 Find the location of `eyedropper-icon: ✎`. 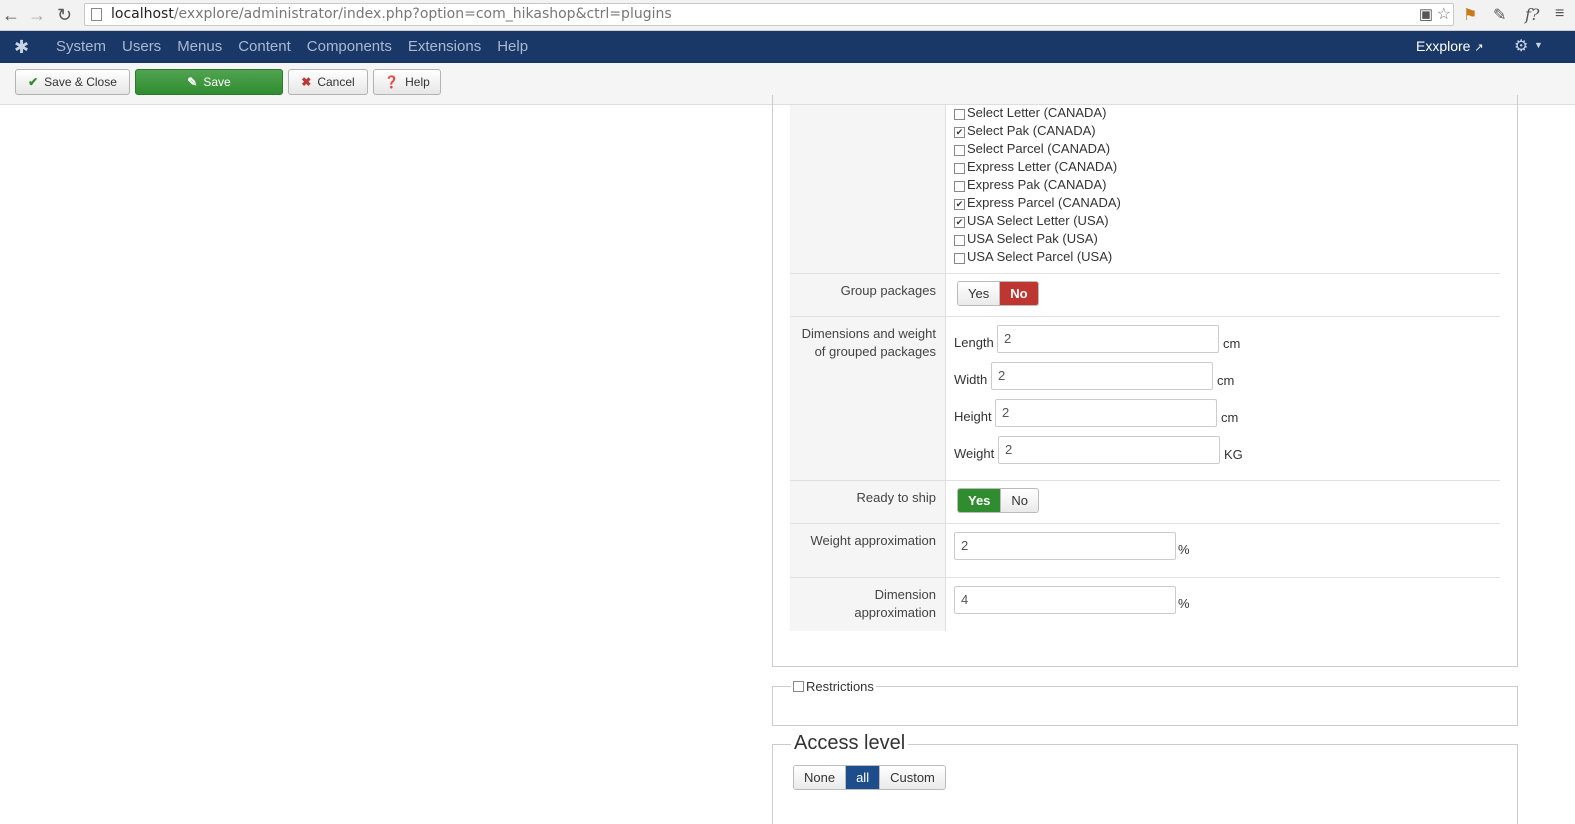

eyedropper-icon: ✎ is located at coordinates (1499, 15).